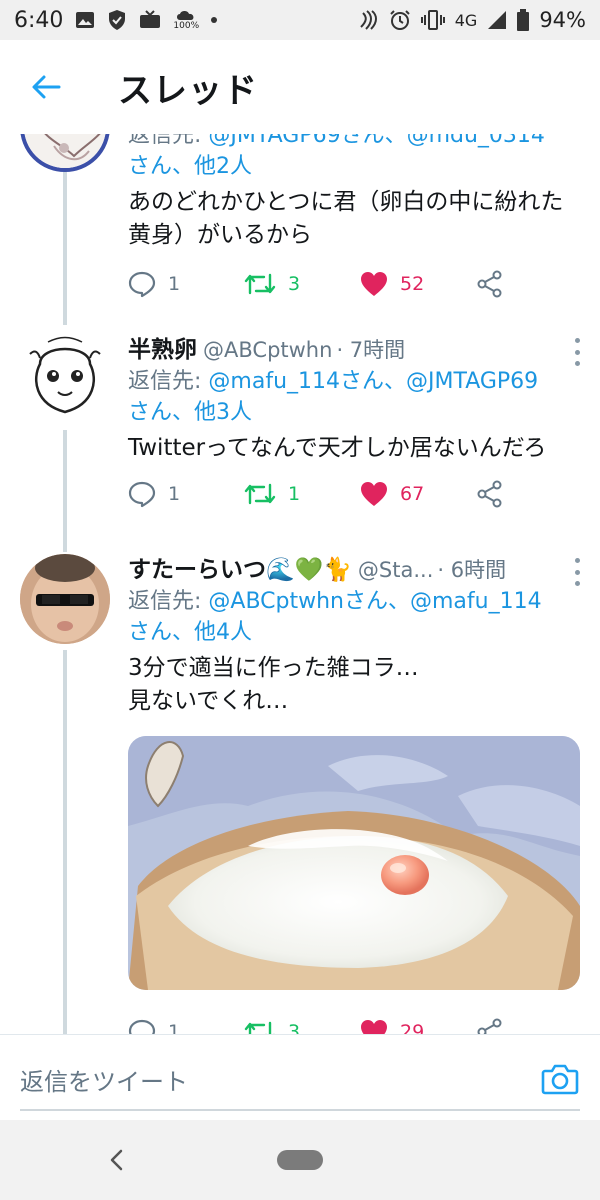 The width and height of the screenshot is (600, 1200). Describe the element at coordinates (523, 20) in the screenshot. I see `battery-icon` at that location.